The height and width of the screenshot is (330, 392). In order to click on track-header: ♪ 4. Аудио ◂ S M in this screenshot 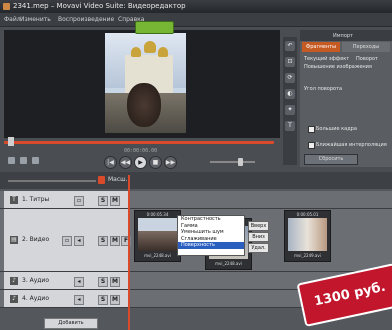, I will do `click(67, 298)`.